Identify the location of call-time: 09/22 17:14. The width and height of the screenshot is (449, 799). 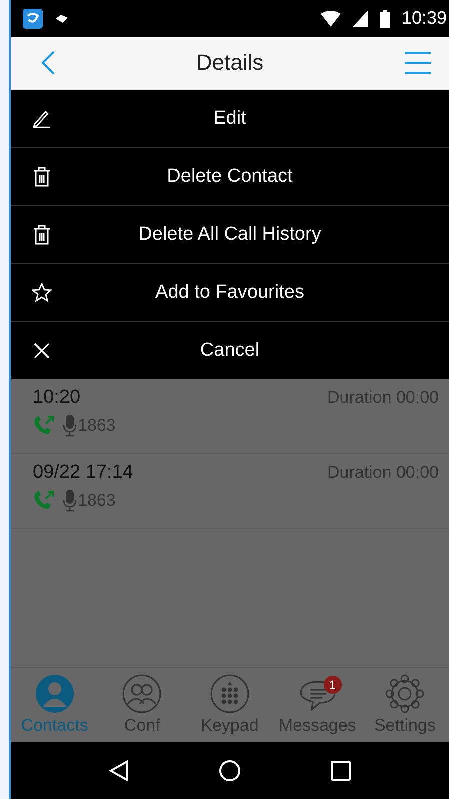
(83, 473).